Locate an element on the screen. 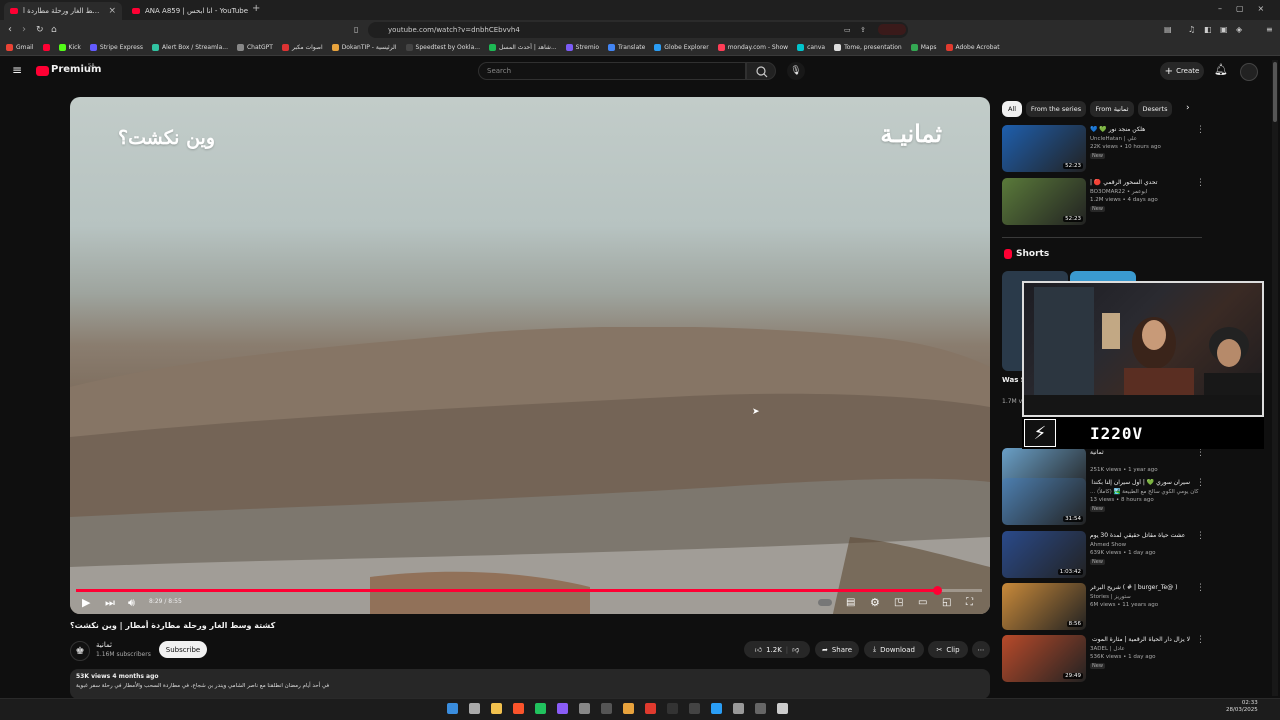  recommendation-channel: Ahmed Show is located at coordinates (1108, 545).